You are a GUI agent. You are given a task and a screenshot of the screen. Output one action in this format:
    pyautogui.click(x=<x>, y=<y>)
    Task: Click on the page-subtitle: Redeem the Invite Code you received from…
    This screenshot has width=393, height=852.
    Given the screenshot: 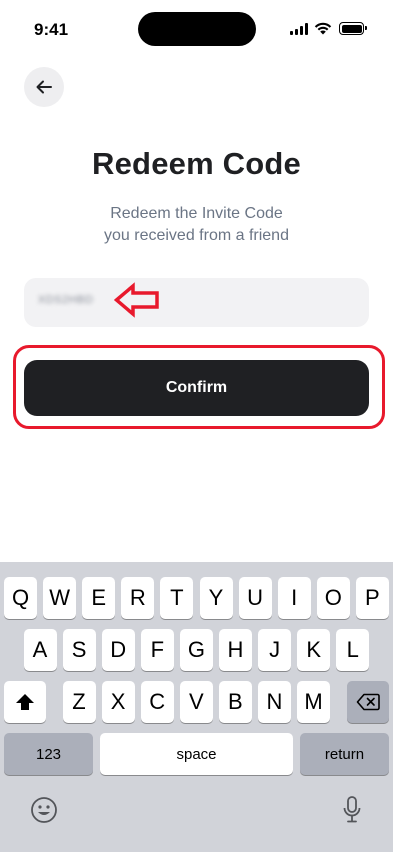 What is the action you would take?
    pyautogui.click(x=196, y=225)
    